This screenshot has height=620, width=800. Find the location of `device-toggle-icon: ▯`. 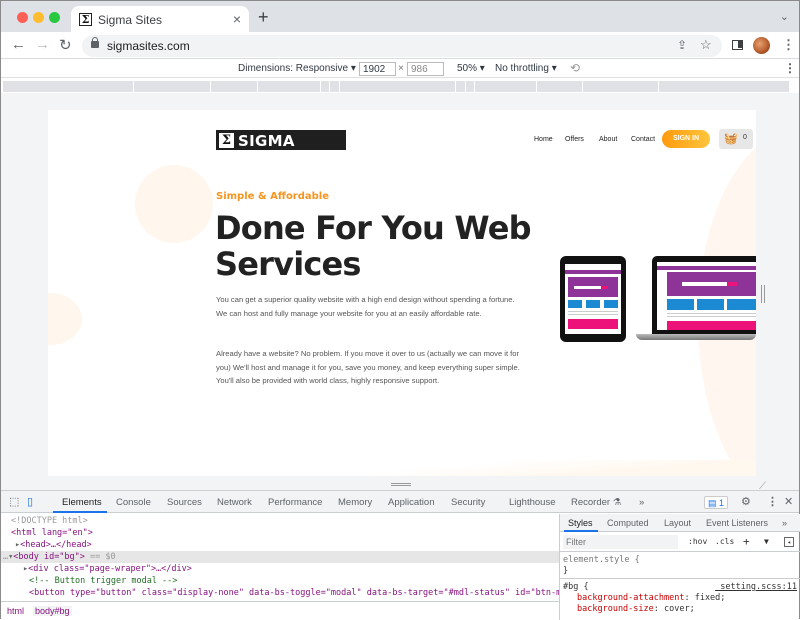

device-toggle-icon: ▯ is located at coordinates (30, 501).